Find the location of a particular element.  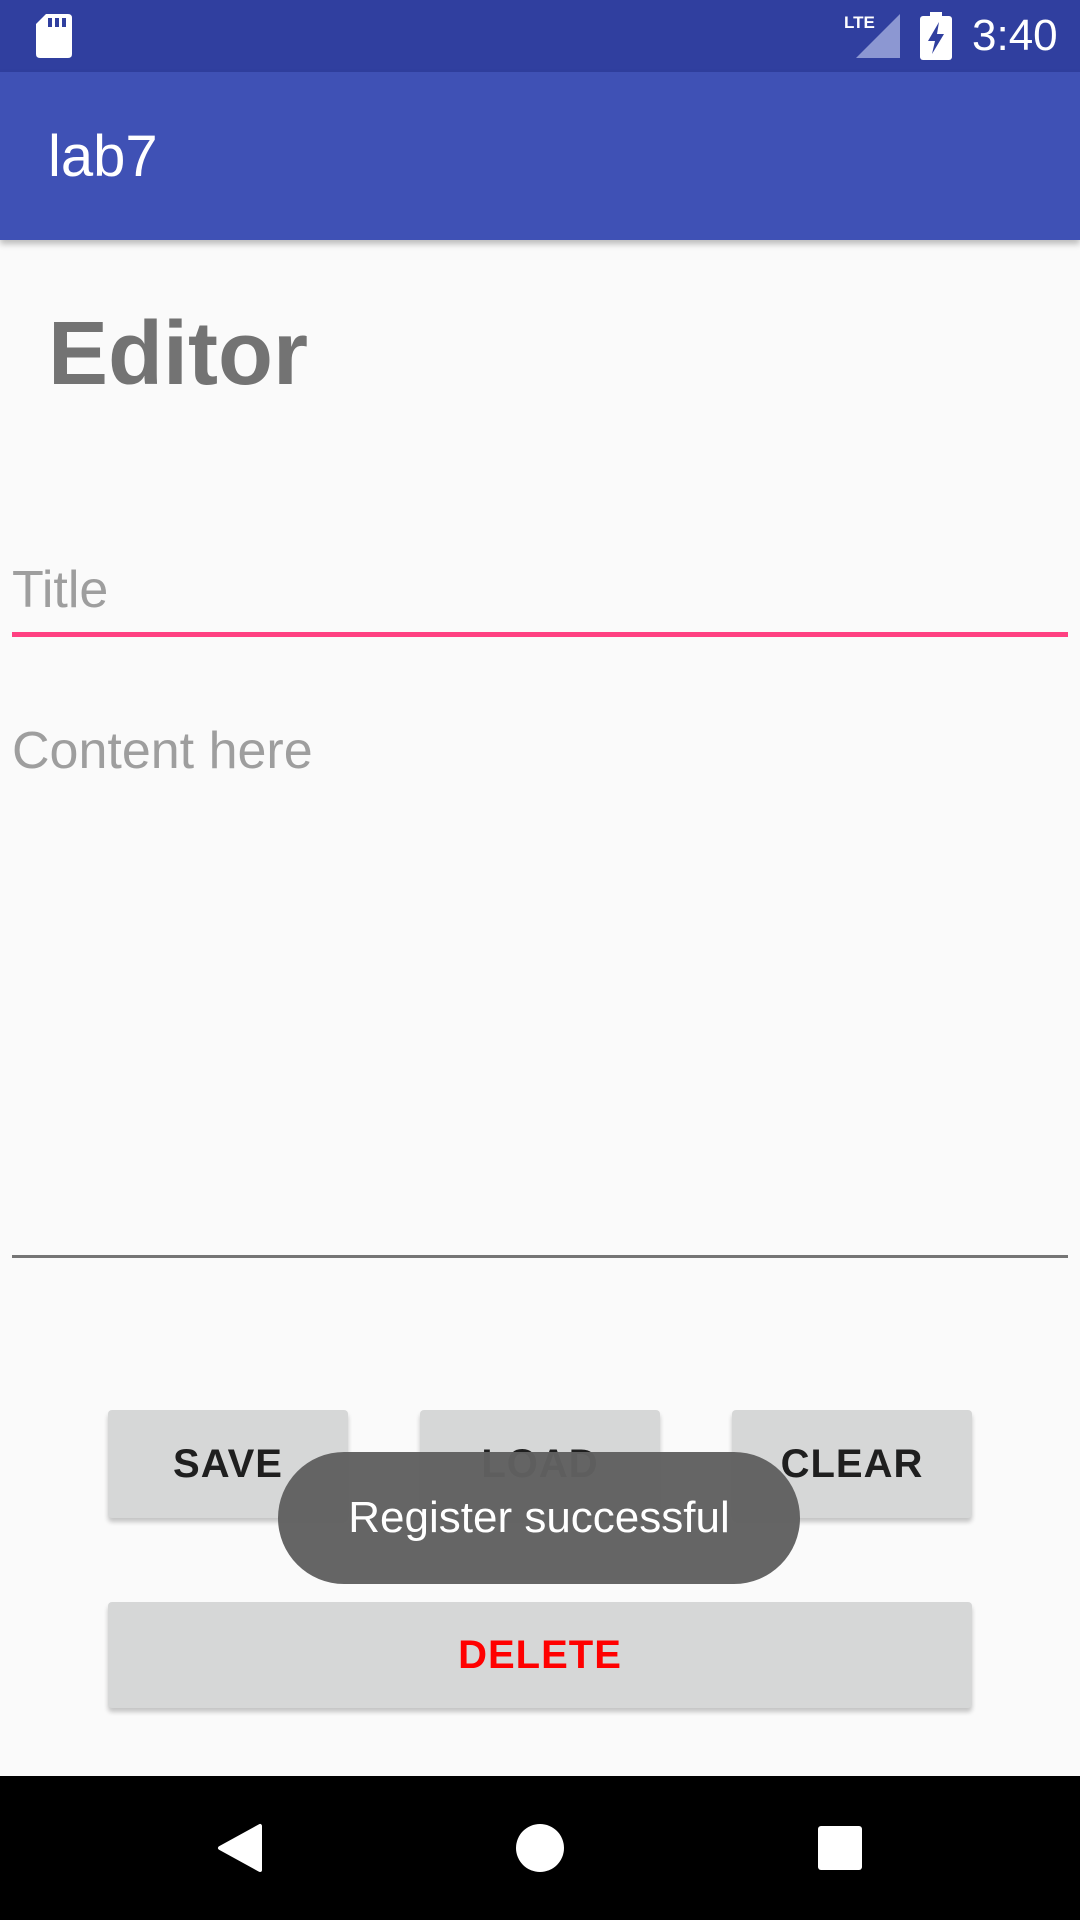

home-icon is located at coordinates (540, 1848).